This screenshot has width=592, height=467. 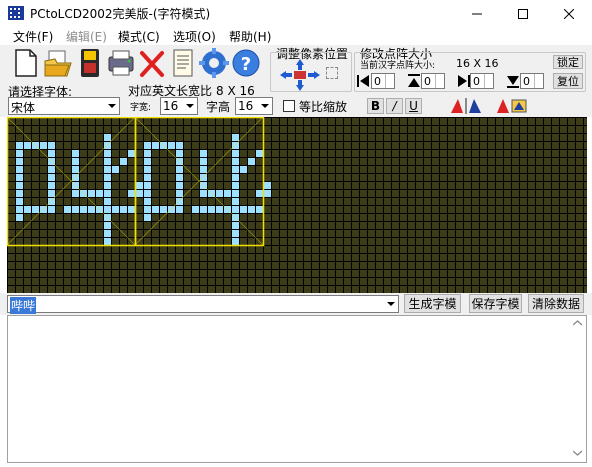 I want to click on spin-left: 0, so click(x=383, y=81).